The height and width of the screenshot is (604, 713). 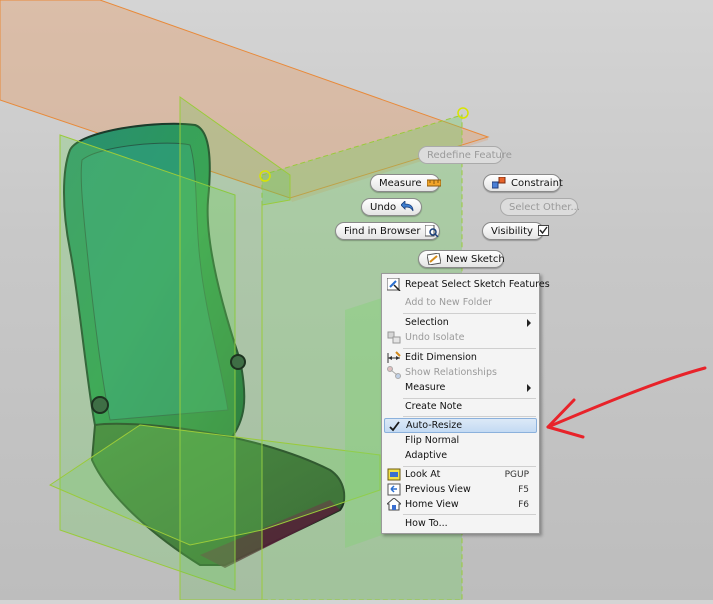 I want to click on undo-arrow-icon, so click(x=407, y=206).